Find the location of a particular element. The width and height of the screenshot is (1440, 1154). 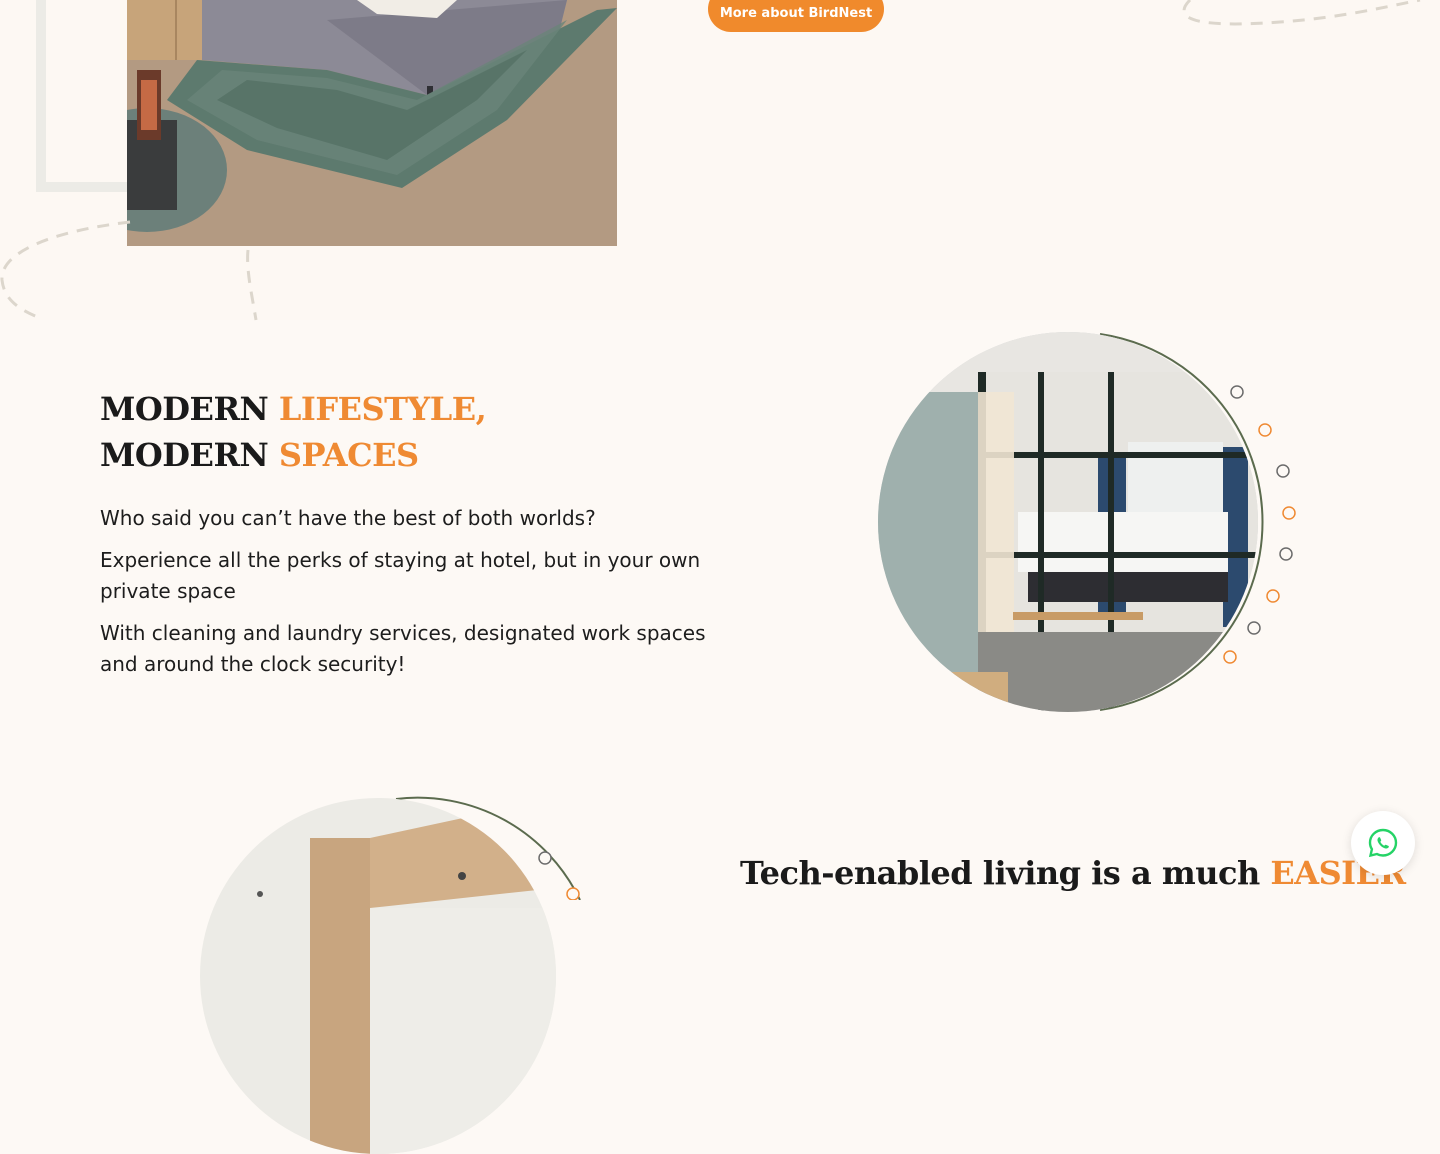

tech-heading: Tech-enabled living is a much EASIER is located at coordinates (1073, 873).